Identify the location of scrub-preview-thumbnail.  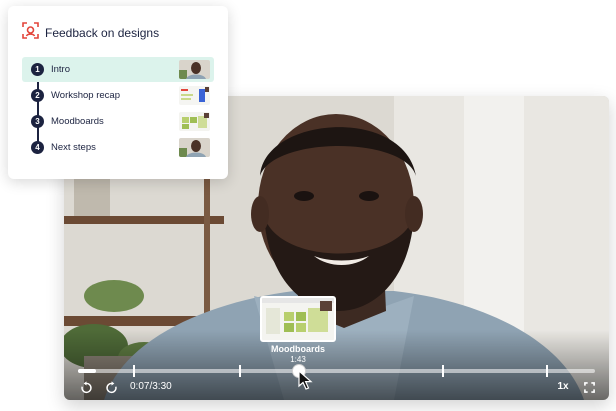
(298, 319).